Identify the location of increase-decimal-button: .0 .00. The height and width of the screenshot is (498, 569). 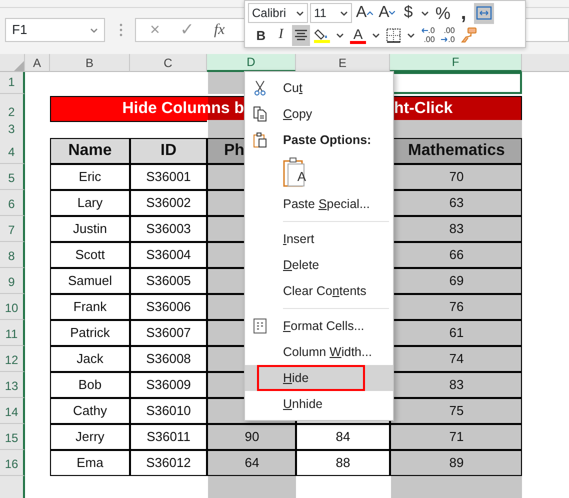
(428, 35).